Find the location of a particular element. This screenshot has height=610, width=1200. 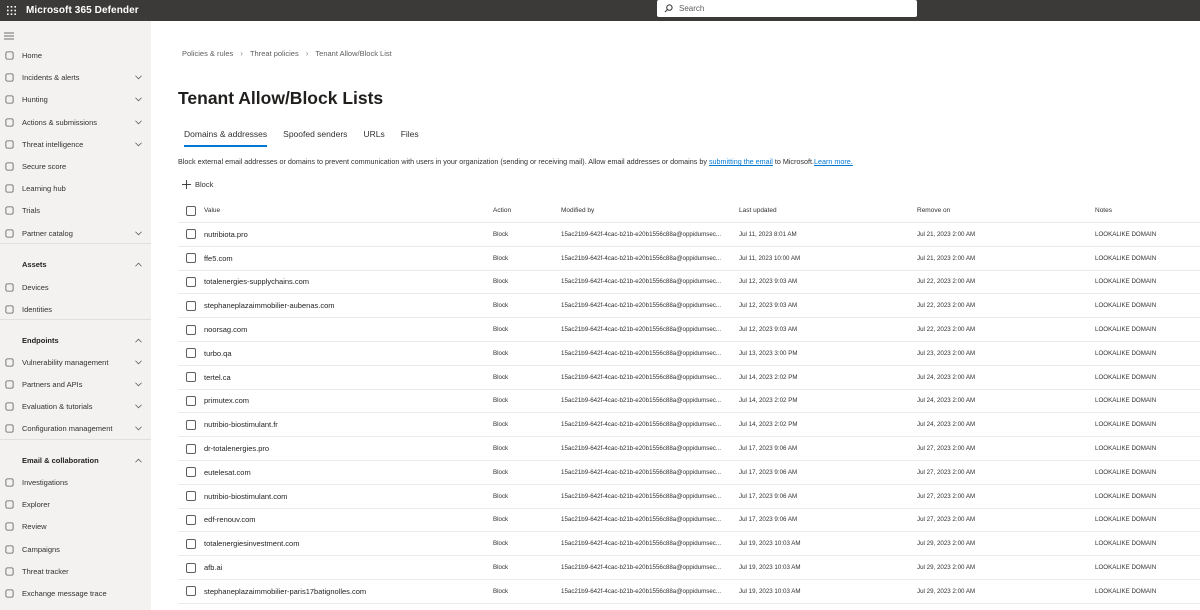

campaigns-icon is located at coordinates (9, 549).